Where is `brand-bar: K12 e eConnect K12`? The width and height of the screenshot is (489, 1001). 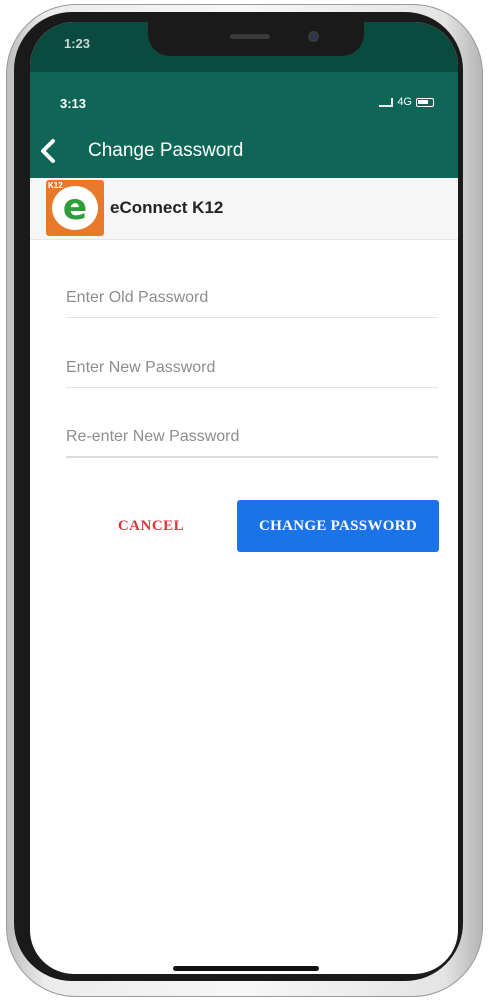
brand-bar: K12 e eConnect K12 is located at coordinates (244, 209).